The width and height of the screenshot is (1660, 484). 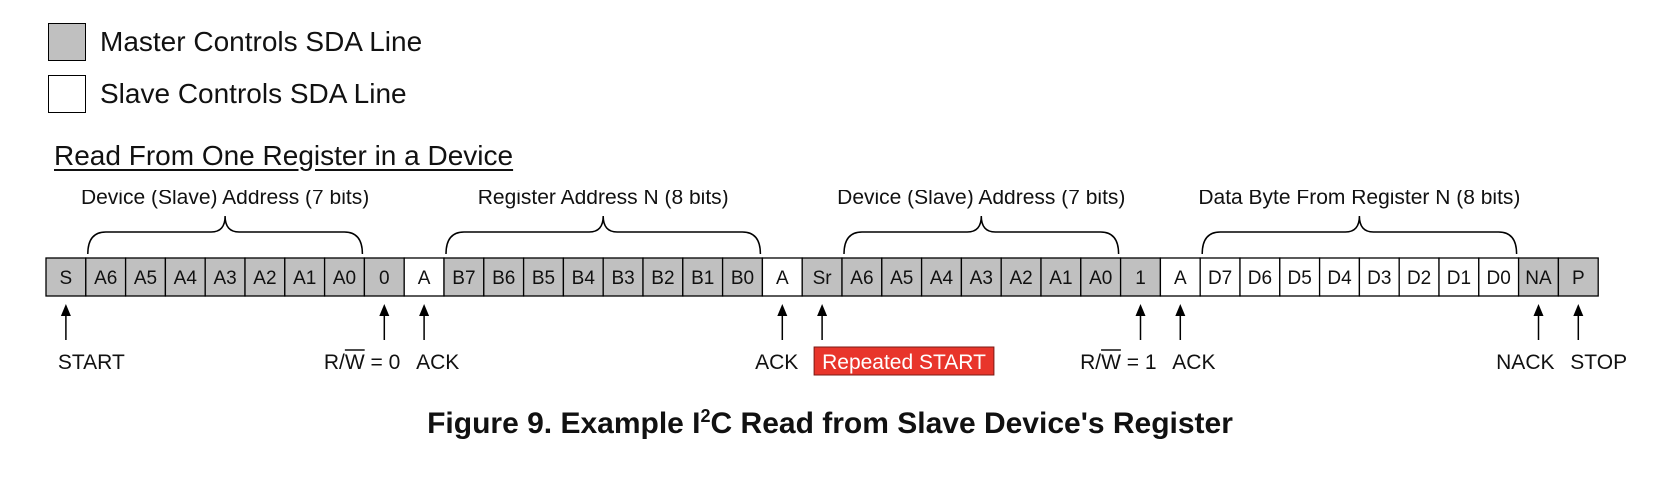 I want to click on legend-slave: Slave Controls SDA Line, so click(x=227, y=94).